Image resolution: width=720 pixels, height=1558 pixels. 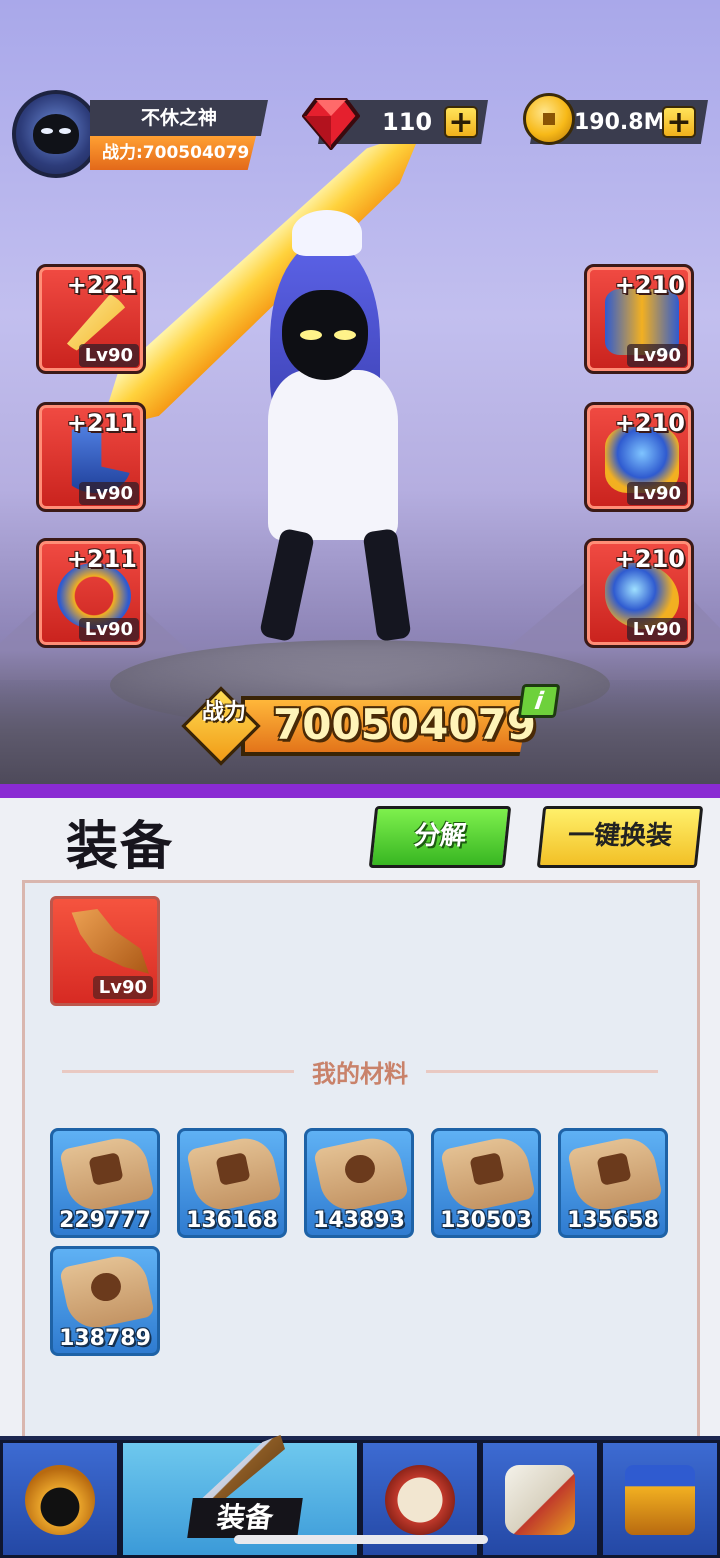 I want to click on material-count: 135658, so click(x=613, y=1220).